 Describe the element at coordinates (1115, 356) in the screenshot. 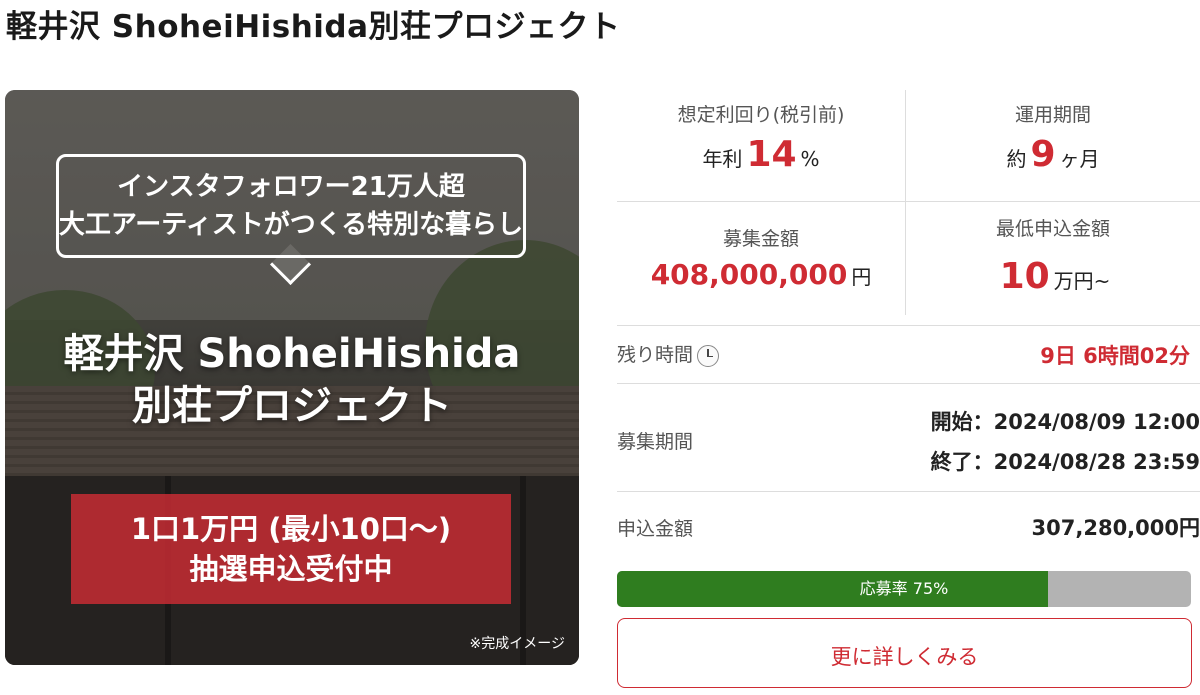

I see `remaining-time-value: 9日 6時間02分` at that location.